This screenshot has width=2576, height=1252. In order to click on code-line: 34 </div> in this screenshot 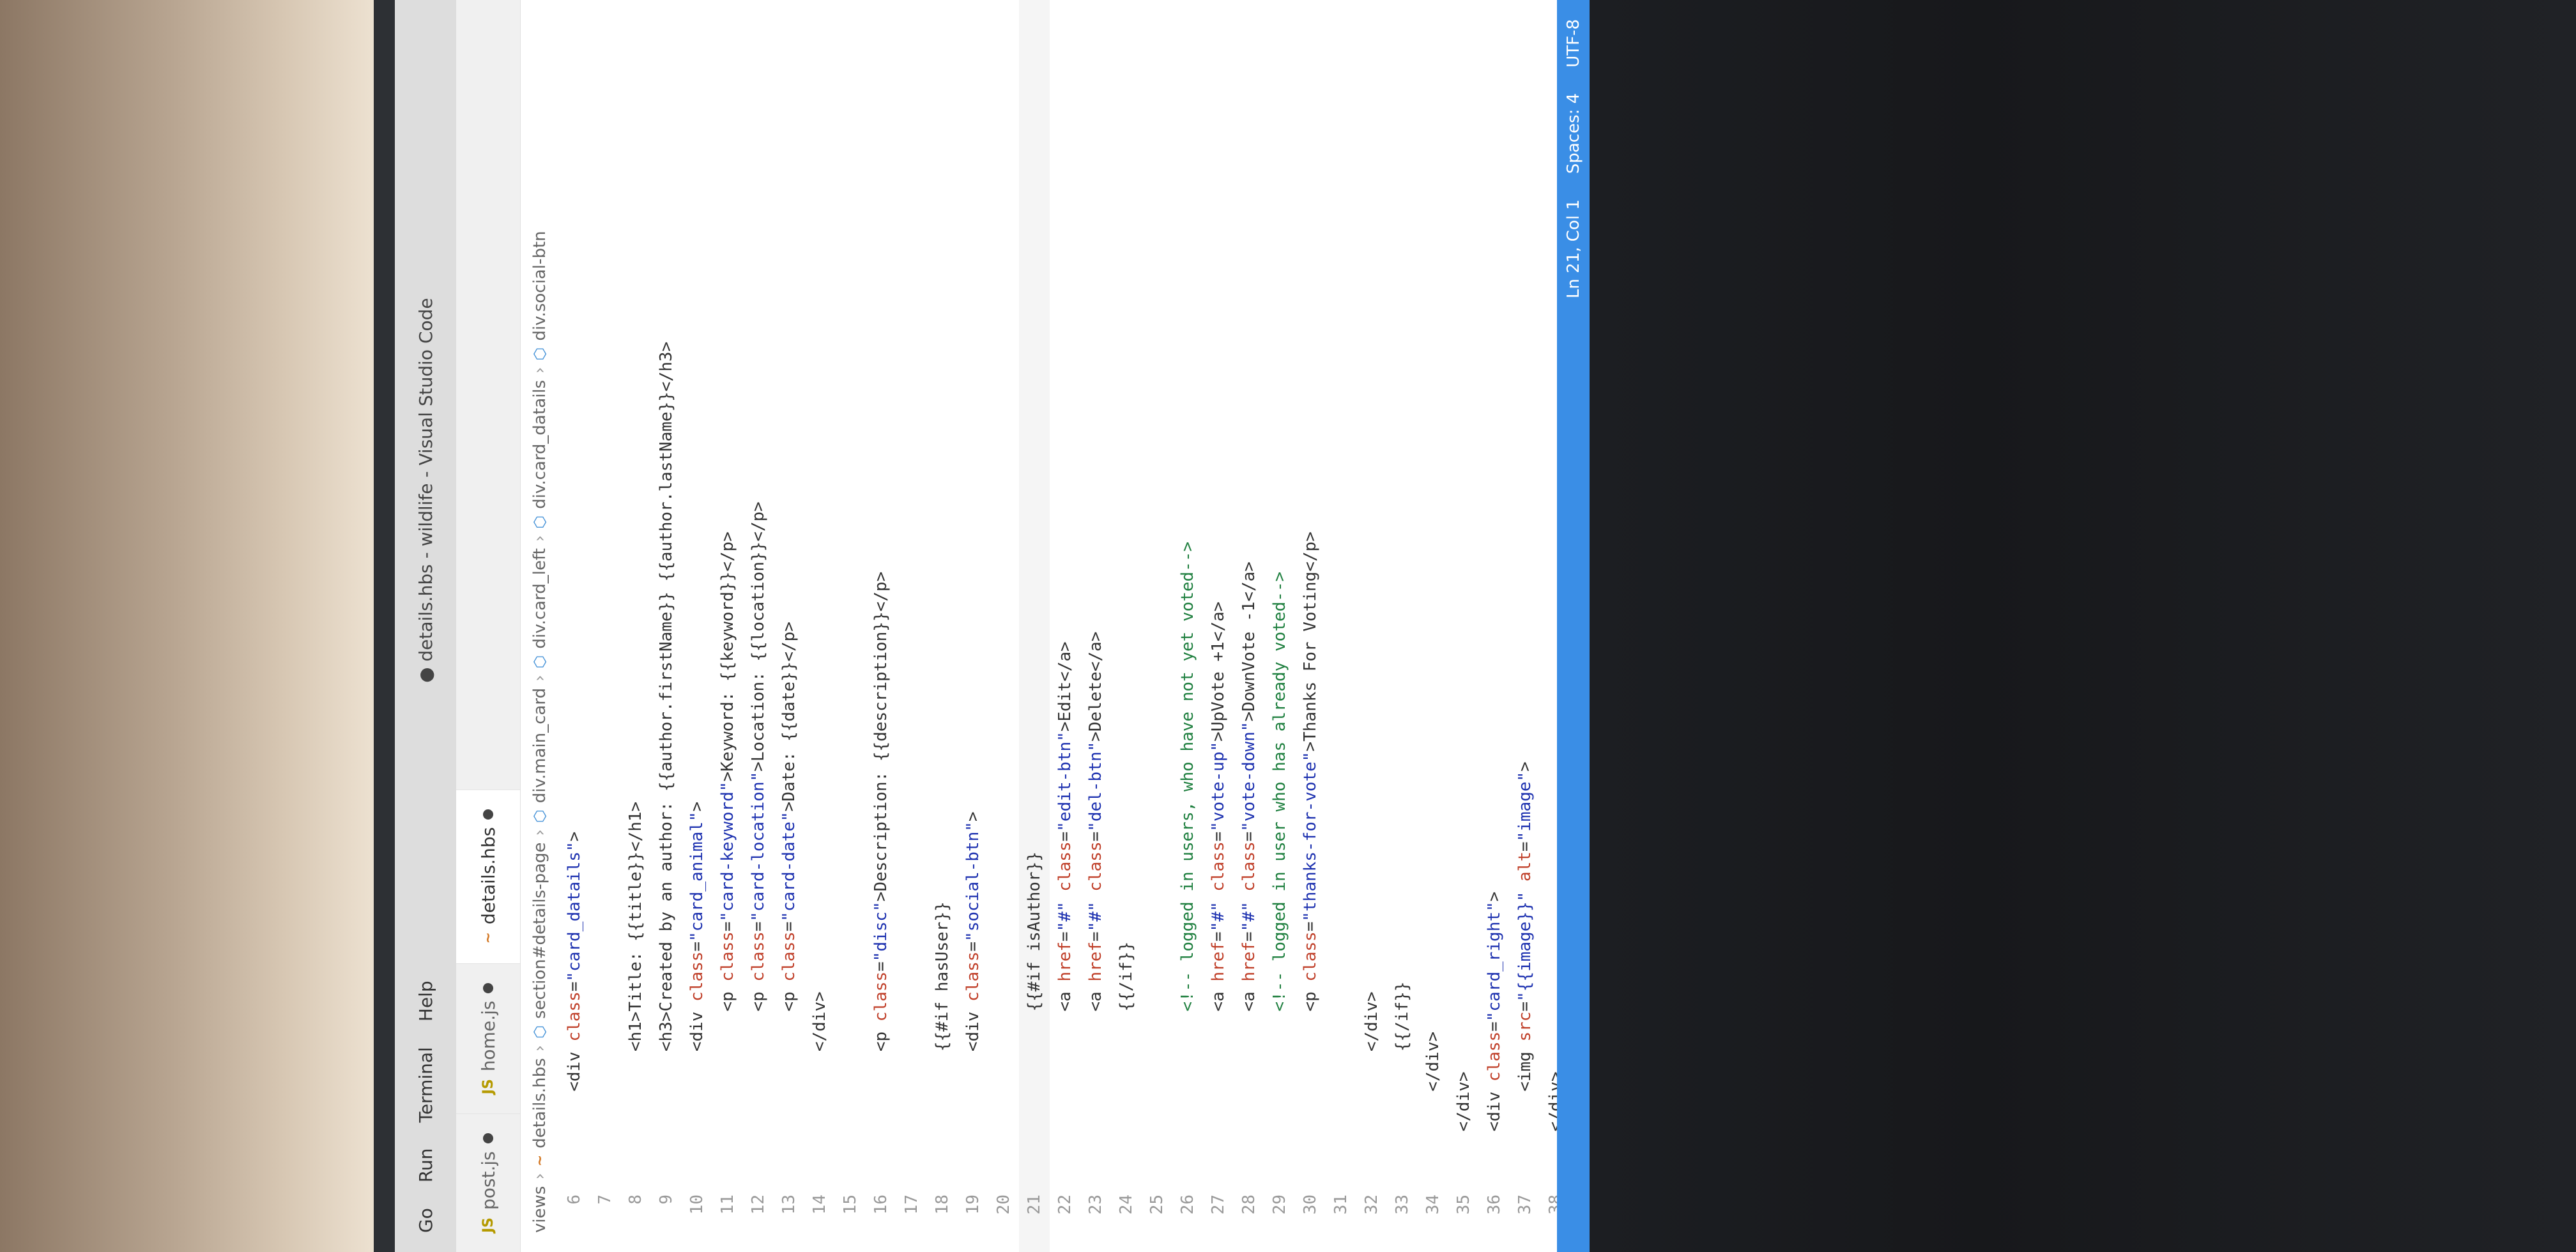, I will do `click(1433, 626)`.